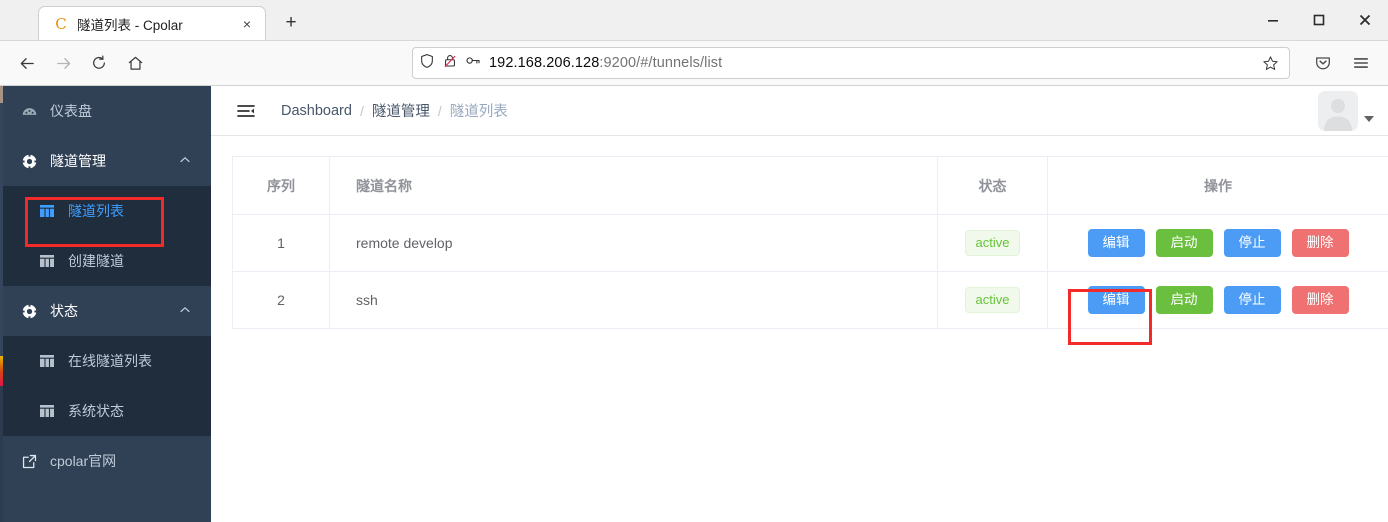 This screenshot has width=1388, height=522. I want to click on avatar, so click(1338, 110).